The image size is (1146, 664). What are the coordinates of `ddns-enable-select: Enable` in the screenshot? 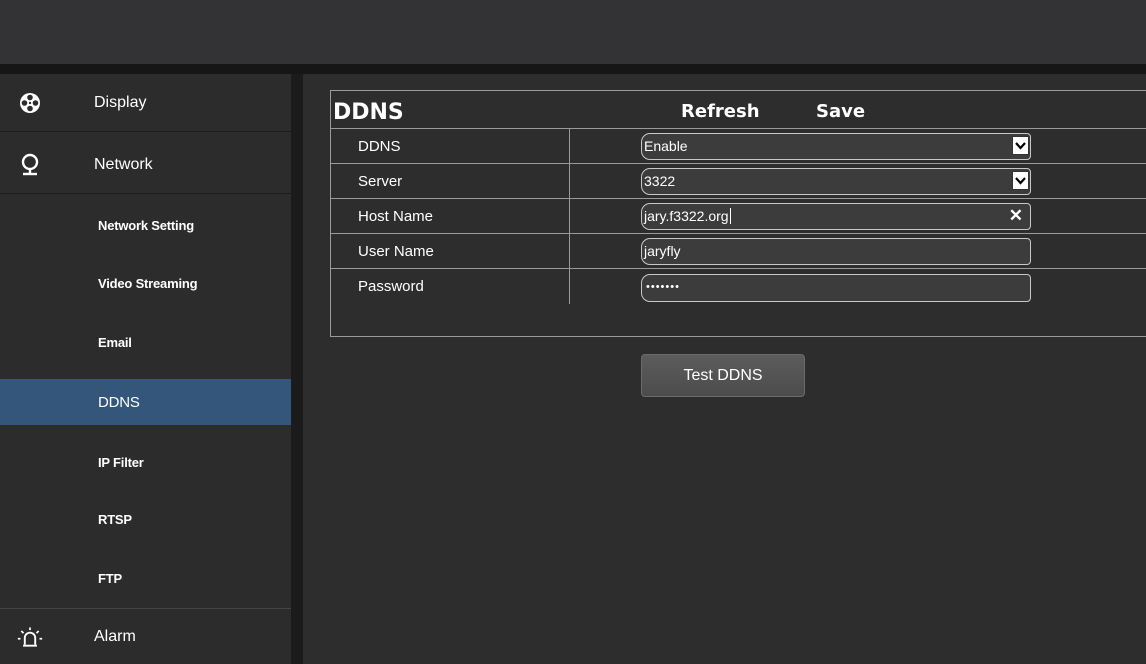 It's located at (836, 146).